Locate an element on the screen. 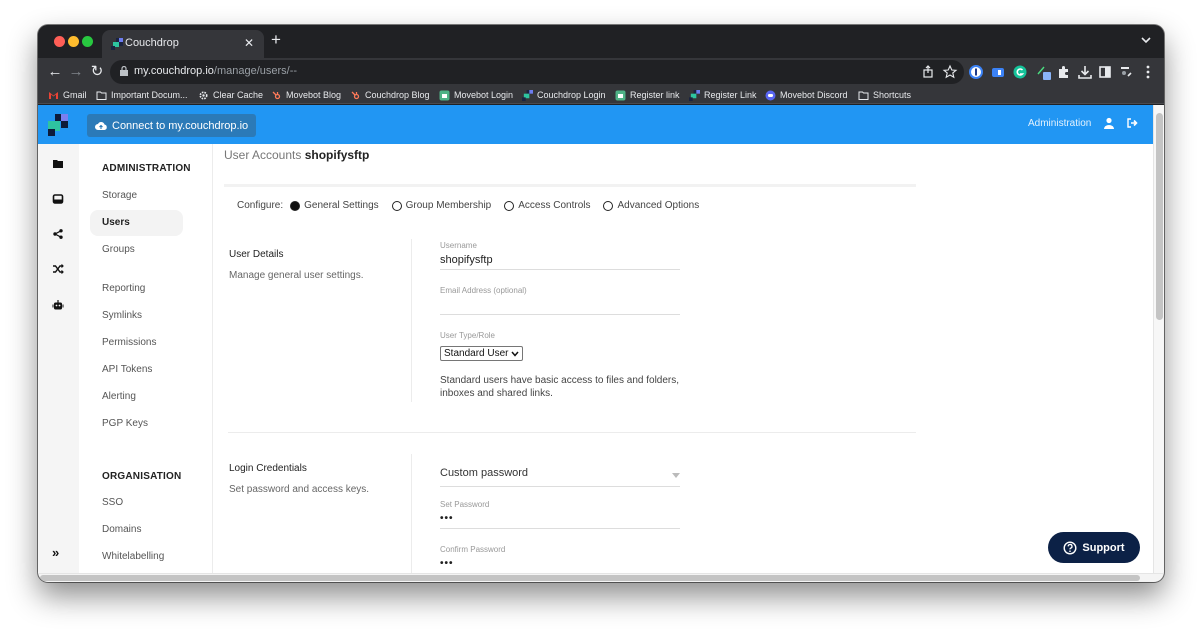 The height and width of the screenshot is (631, 1200). administration-link: Administration is located at coordinates (1059, 123).